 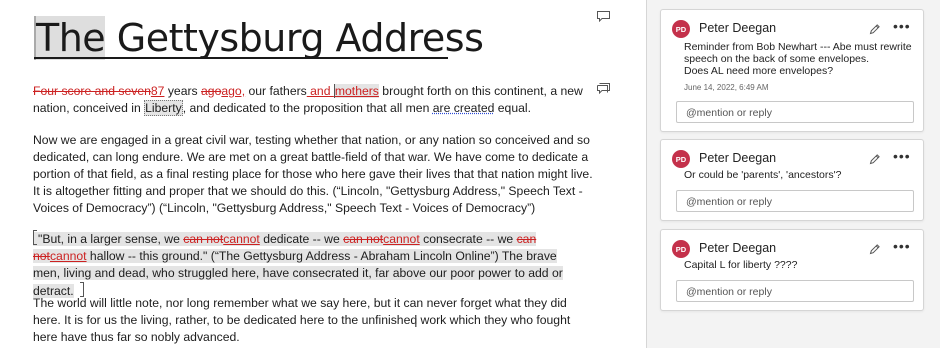 What do you see at coordinates (512, 108) in the screenshot?
I see `body-text: equal.` at bounding box center [512, 108].